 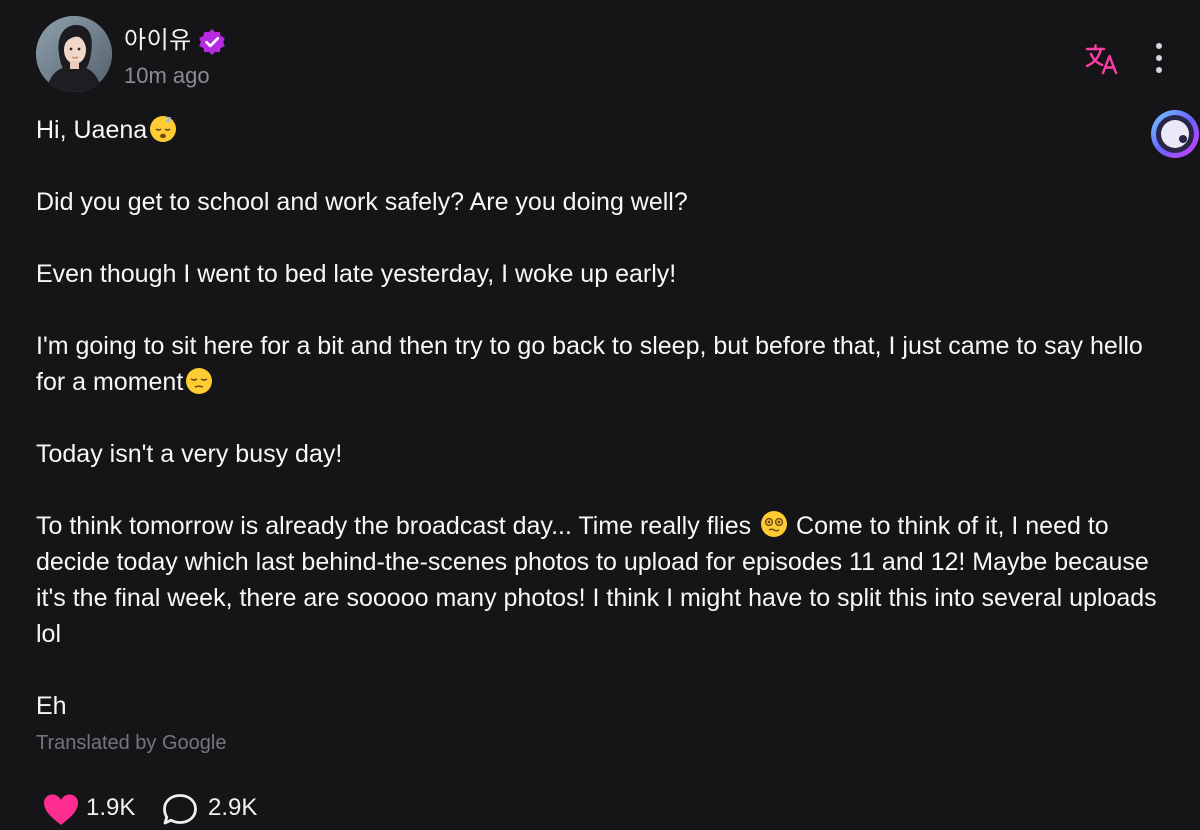 I want to click on post-timestamp: 10m ago, so click(x=167, y=75).